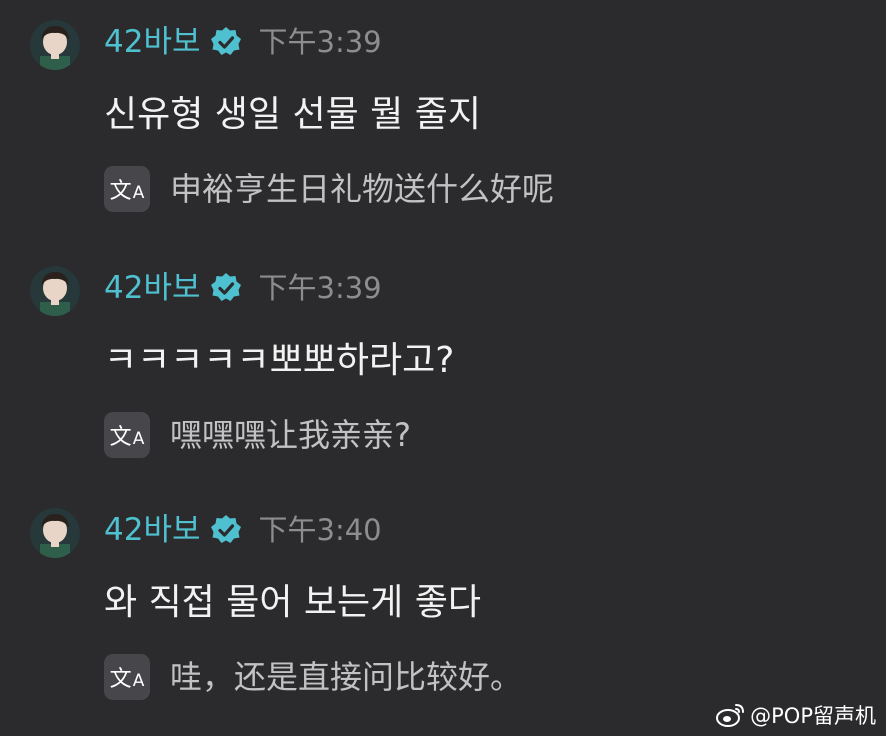 Image resolution: width=886 pixels, height=736 pixels. What do you see at coordinates (813, 716) in the screenshot?
I see `watermark-text: @POP留声机` at bounding box center [813, 716].